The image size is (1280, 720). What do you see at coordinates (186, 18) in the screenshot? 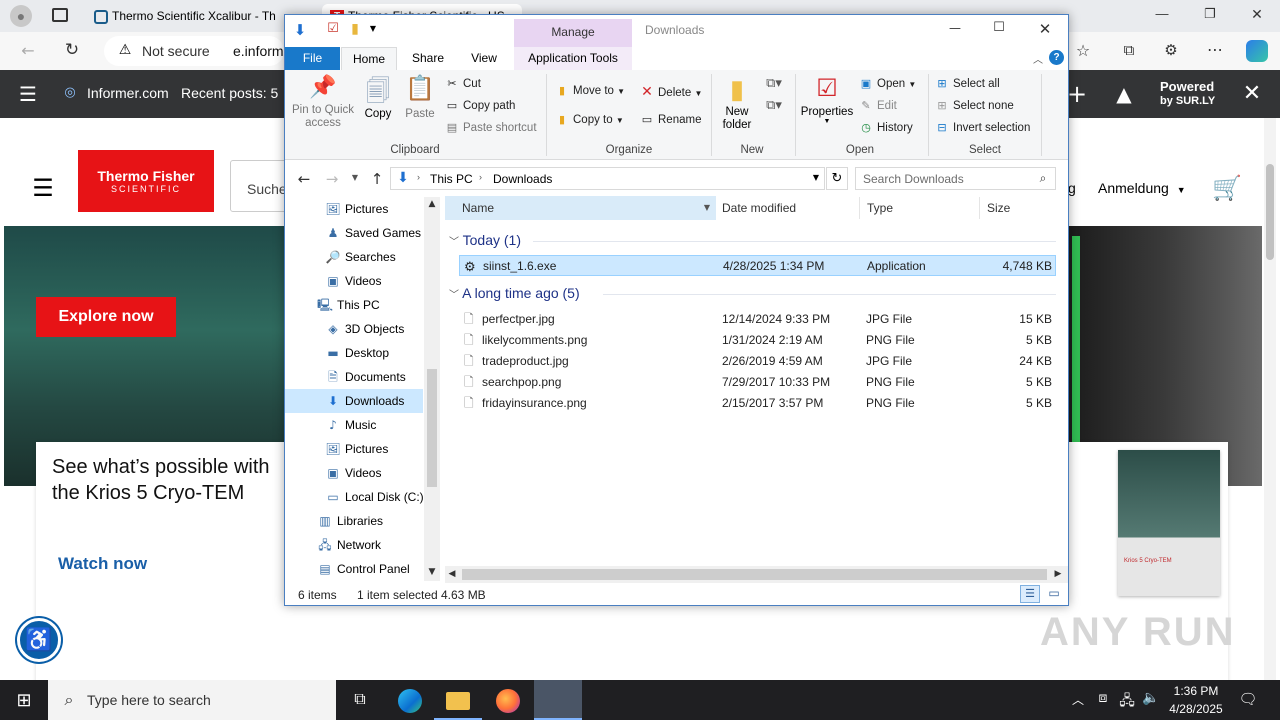
I see `tab-xcalibur: Thermo Scientific Xcalibur - Th` at bounding box center [186, 18].